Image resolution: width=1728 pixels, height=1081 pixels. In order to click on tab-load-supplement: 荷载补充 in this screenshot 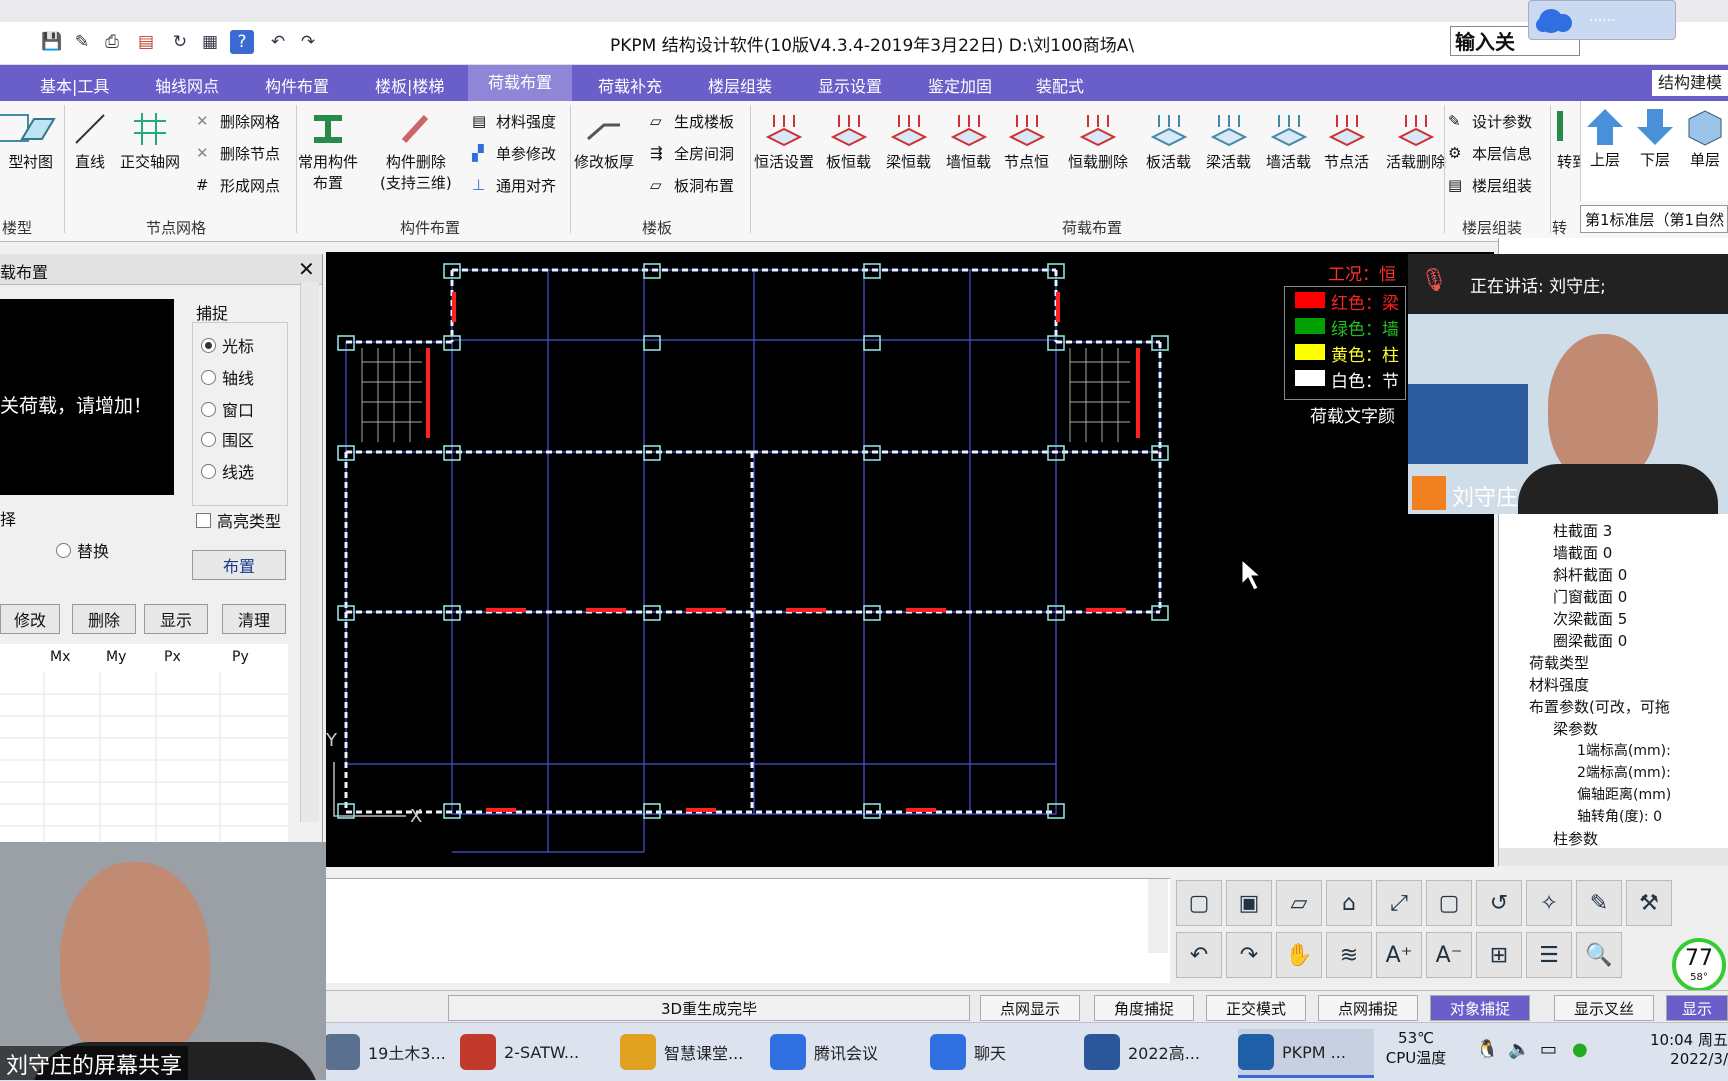, I will do `click(630, 85)`.